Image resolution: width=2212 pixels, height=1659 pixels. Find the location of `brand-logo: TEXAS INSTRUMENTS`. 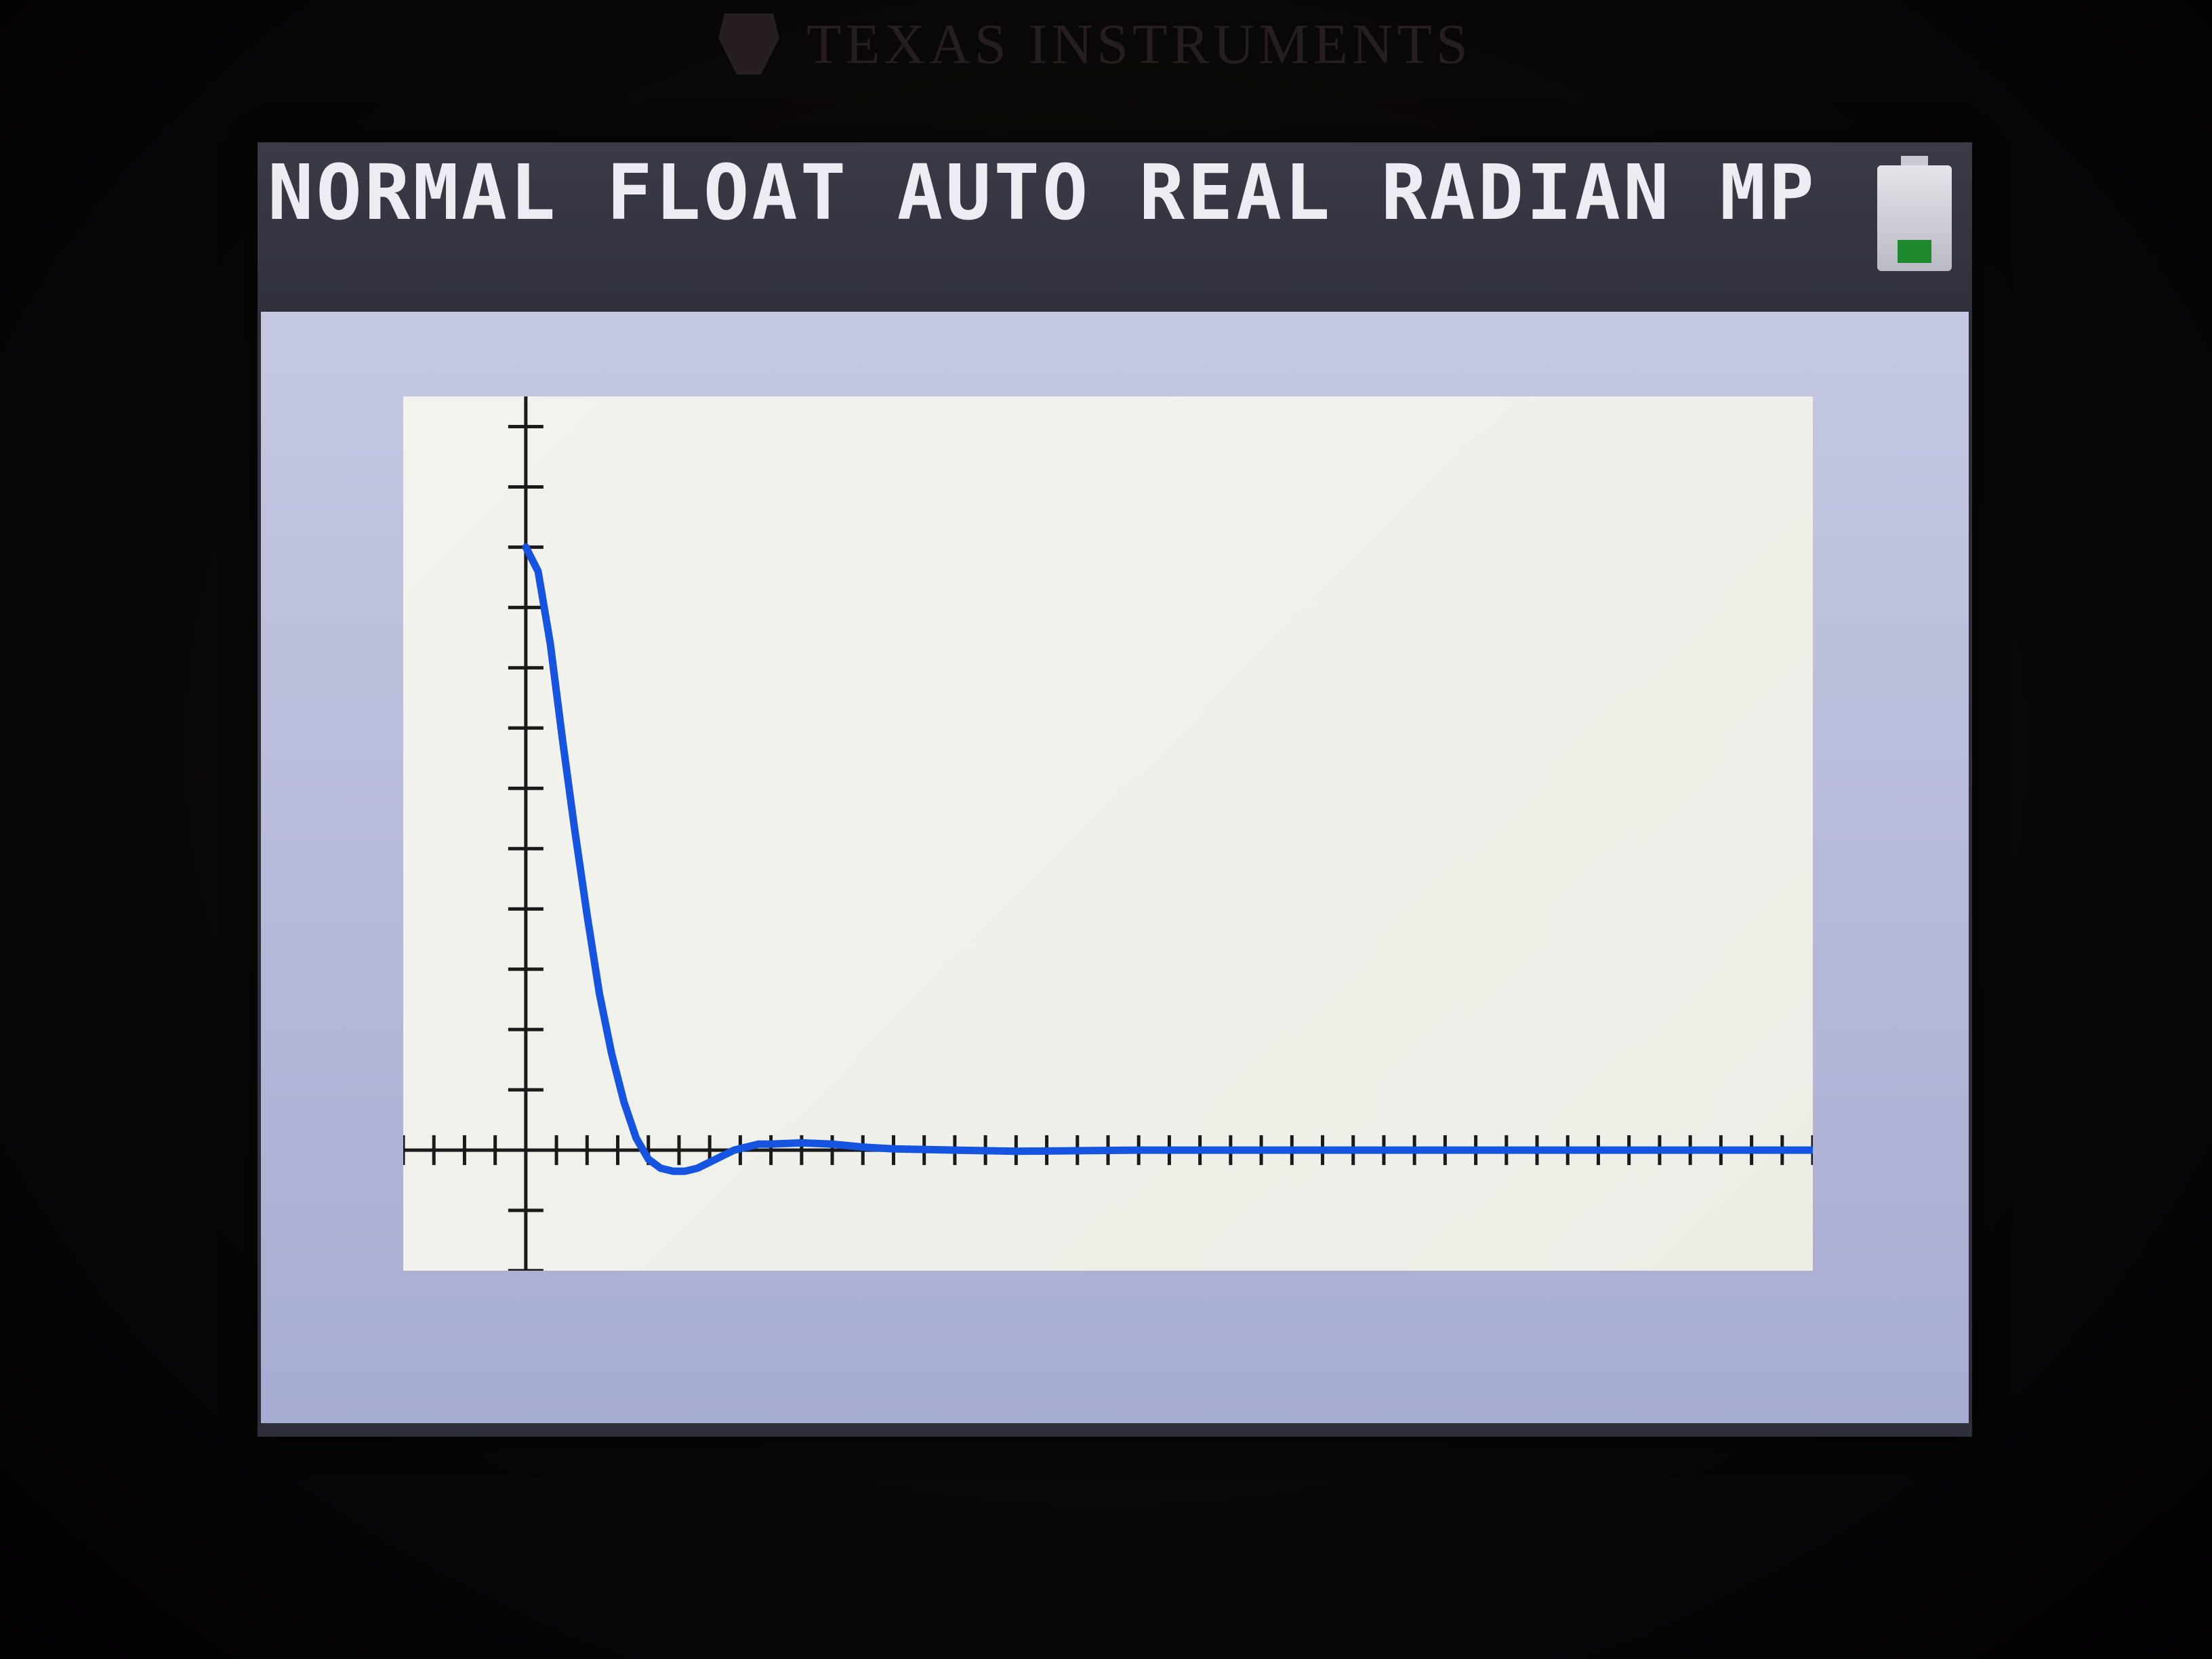

brand-logo: TEXAS INSTRUMENTS is located at coordinates (1125, 44).